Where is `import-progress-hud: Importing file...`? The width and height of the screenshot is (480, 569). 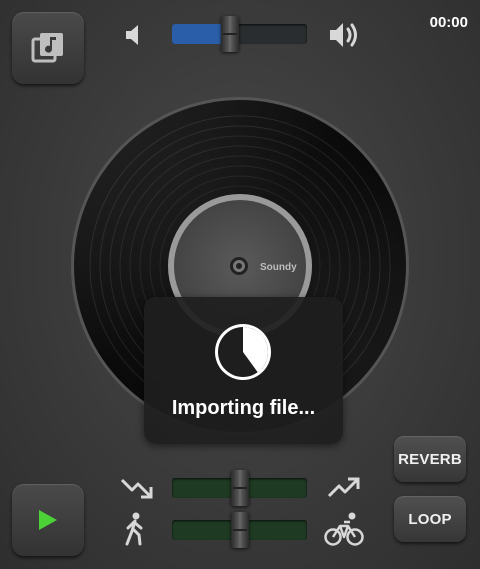 import-progress-hud: Importing file... is located at coordinates (243, 370).